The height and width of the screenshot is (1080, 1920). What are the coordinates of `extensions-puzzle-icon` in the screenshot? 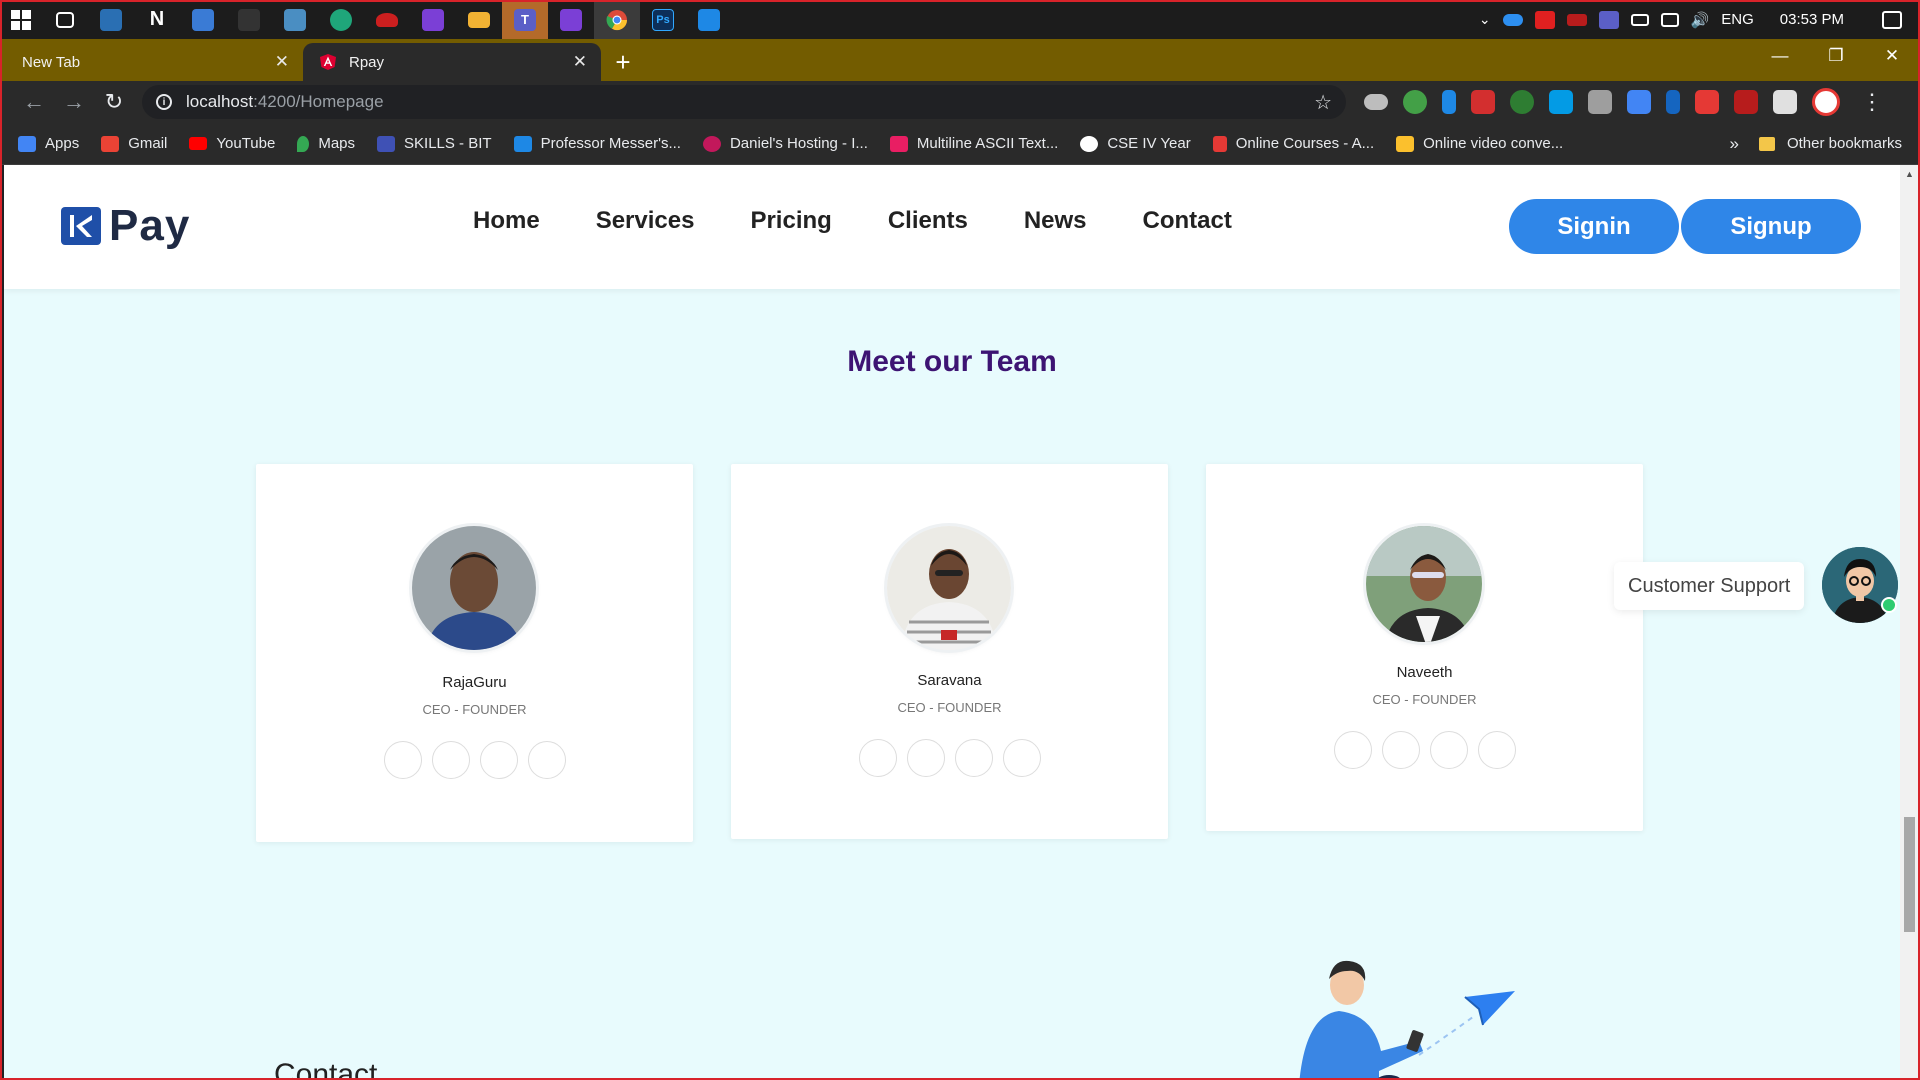 It's located at (1785, 102).